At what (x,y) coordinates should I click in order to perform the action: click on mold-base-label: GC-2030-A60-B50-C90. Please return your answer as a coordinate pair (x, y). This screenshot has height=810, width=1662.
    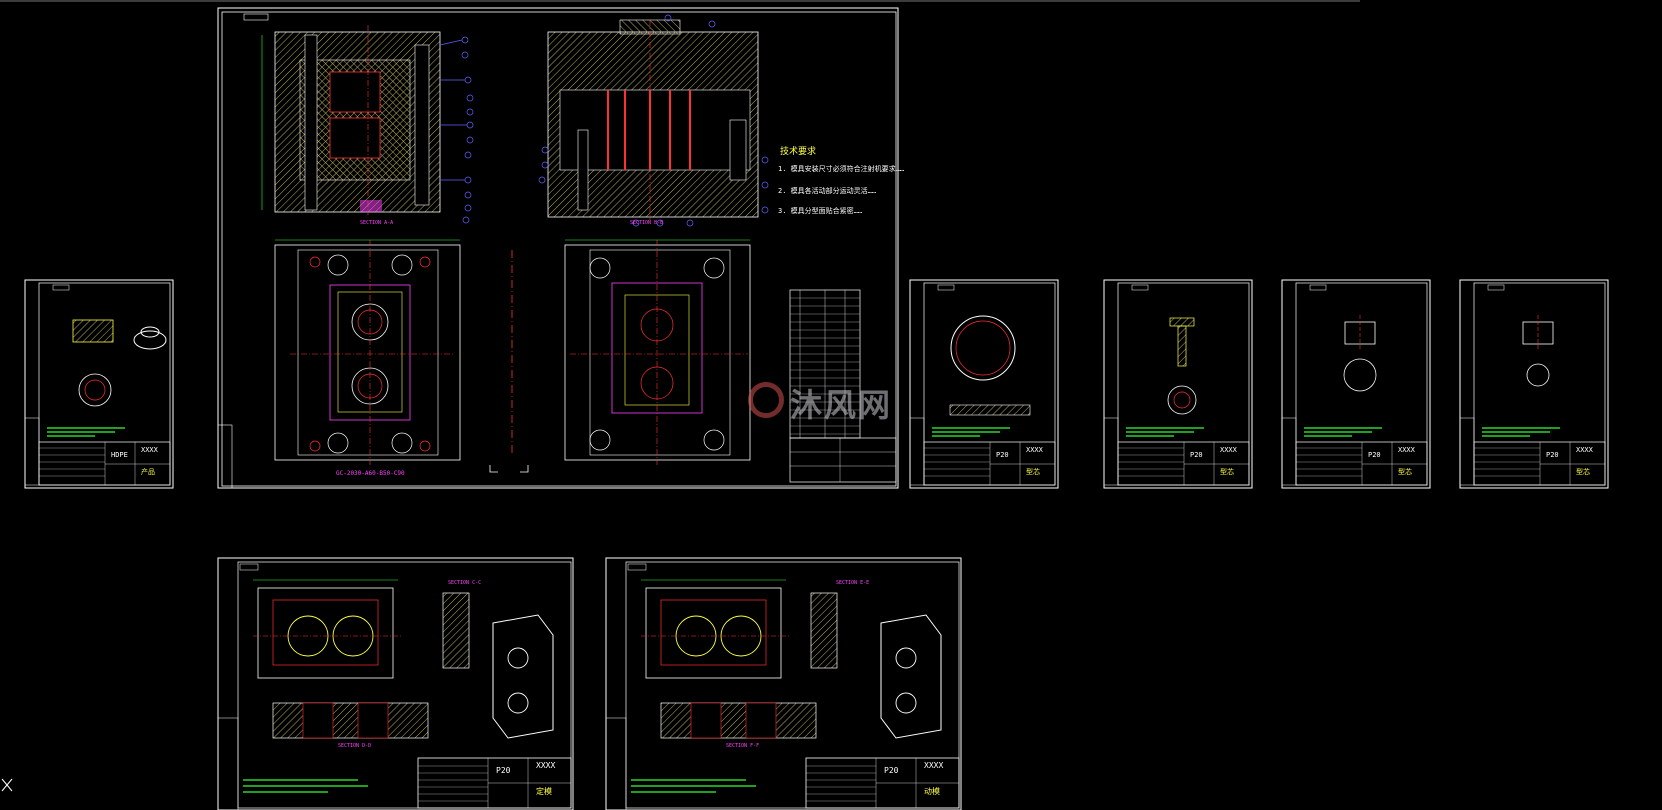
    Looking at the image, I should click on (370, 473).